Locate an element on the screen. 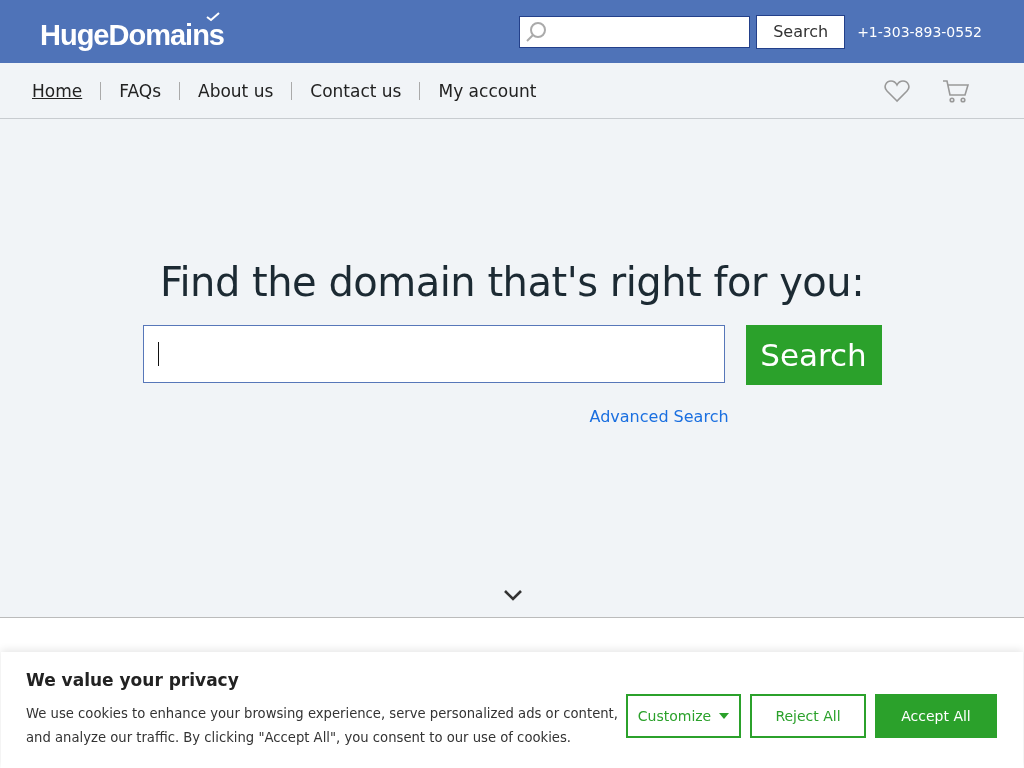 This screenshot has width=1024, height=768. nav-link: Contact us is located at coordinates (356, 90).